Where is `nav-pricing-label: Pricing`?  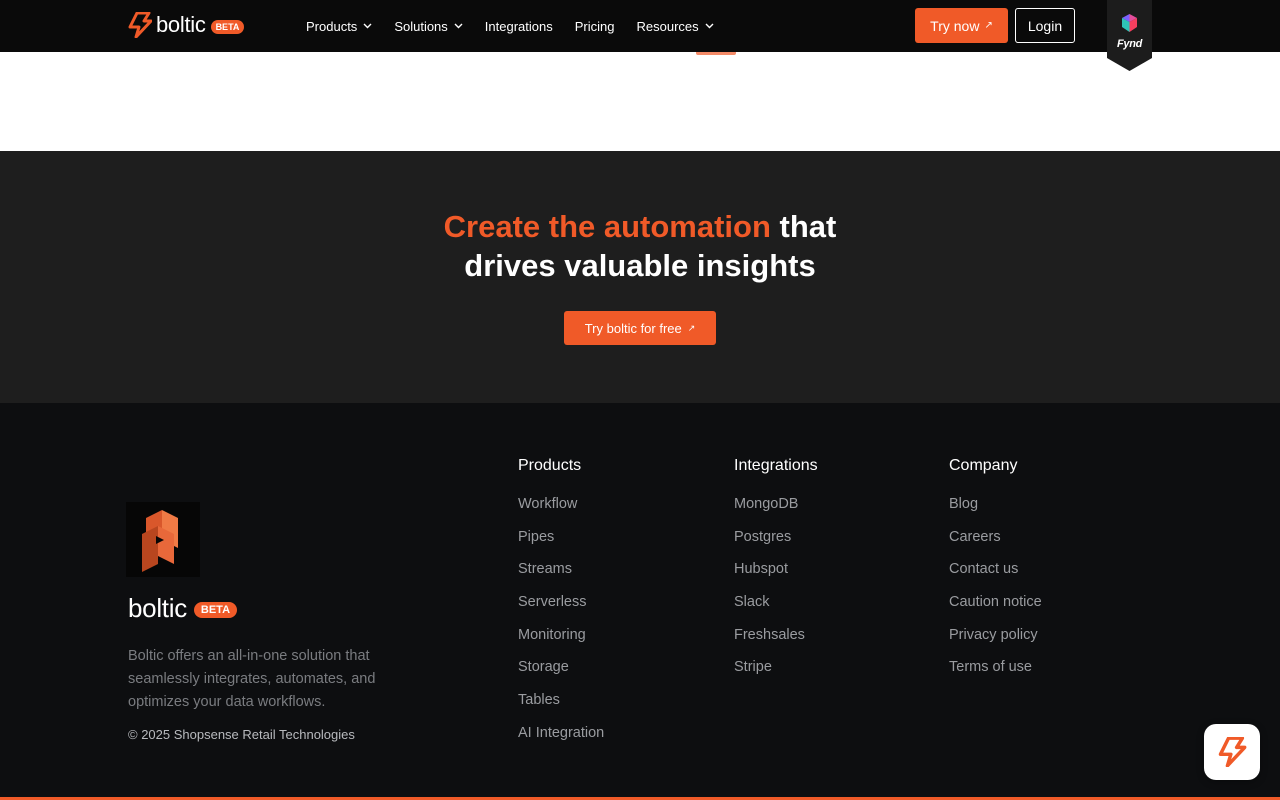 nav-pricing-label: Pricing is located at coordinates (594, 26).